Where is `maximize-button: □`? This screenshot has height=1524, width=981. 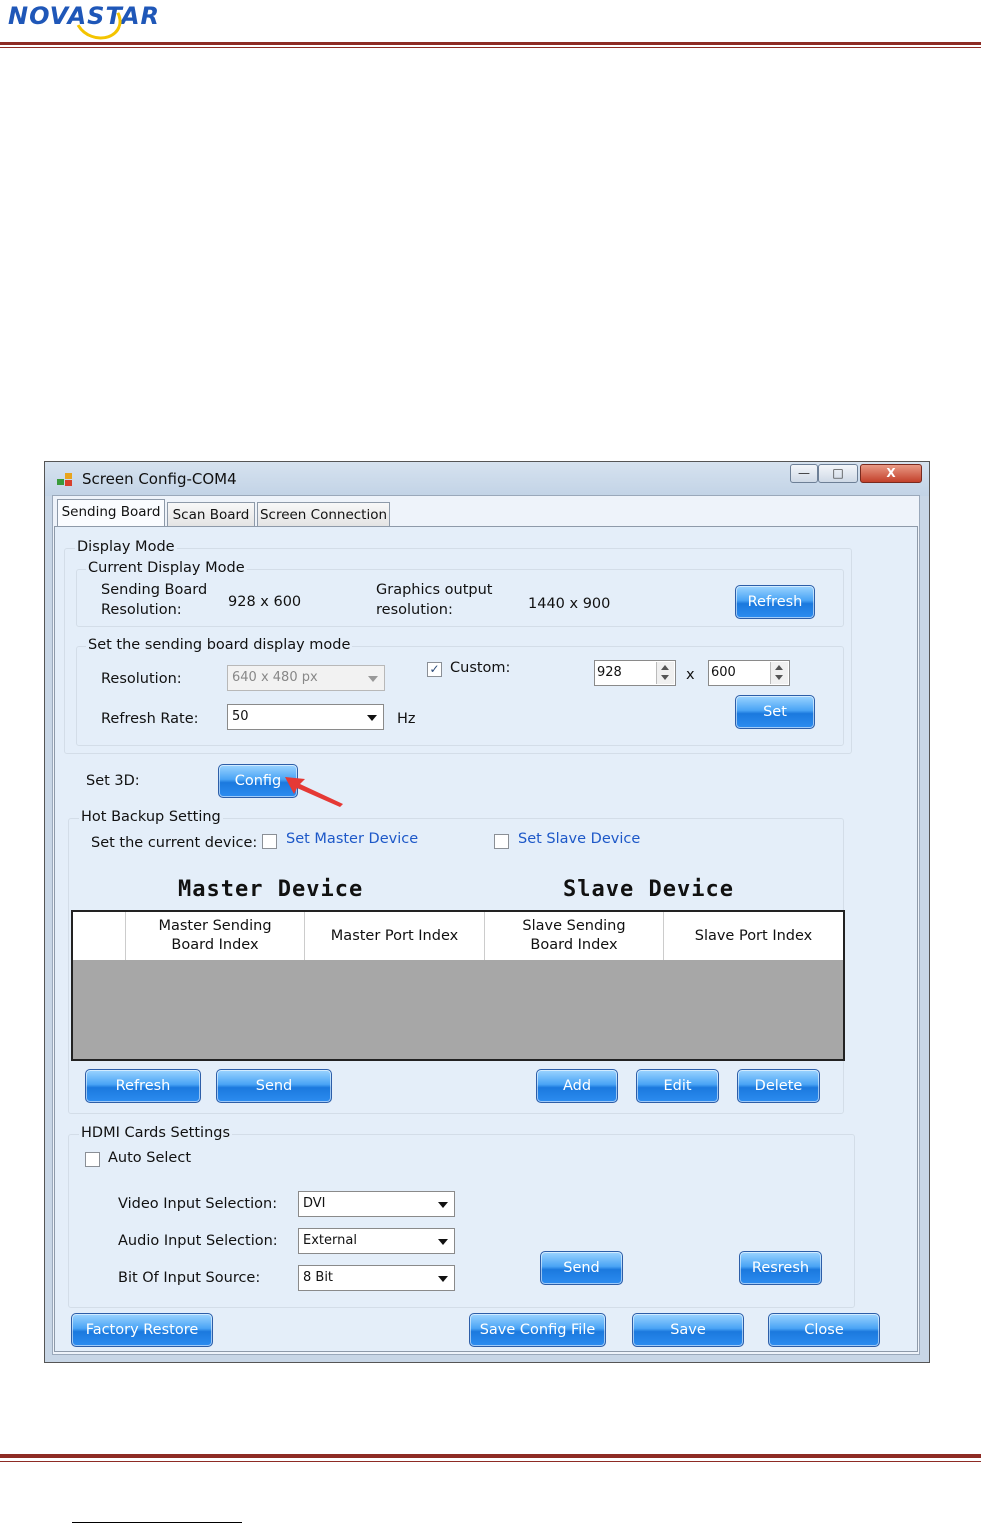 maximize-button: □ is located at coordinates (838, 473).